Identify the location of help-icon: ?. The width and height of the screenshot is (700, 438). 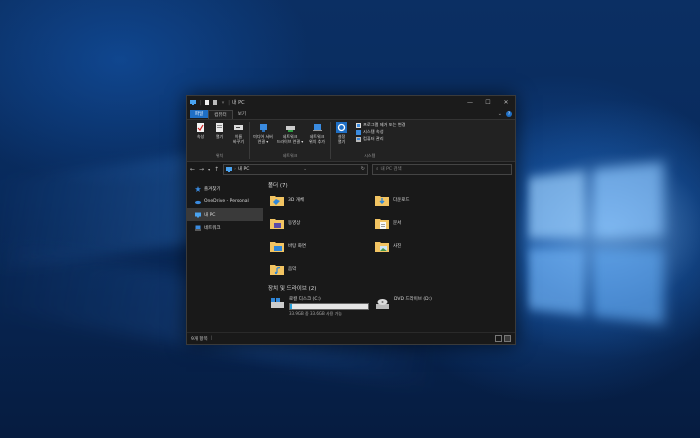
(509, 114).